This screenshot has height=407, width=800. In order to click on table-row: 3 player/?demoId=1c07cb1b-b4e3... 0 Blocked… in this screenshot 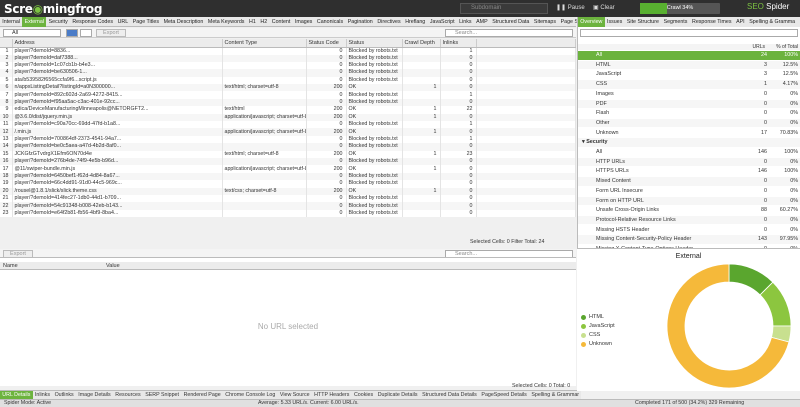, I will do `click(288, 65)`.